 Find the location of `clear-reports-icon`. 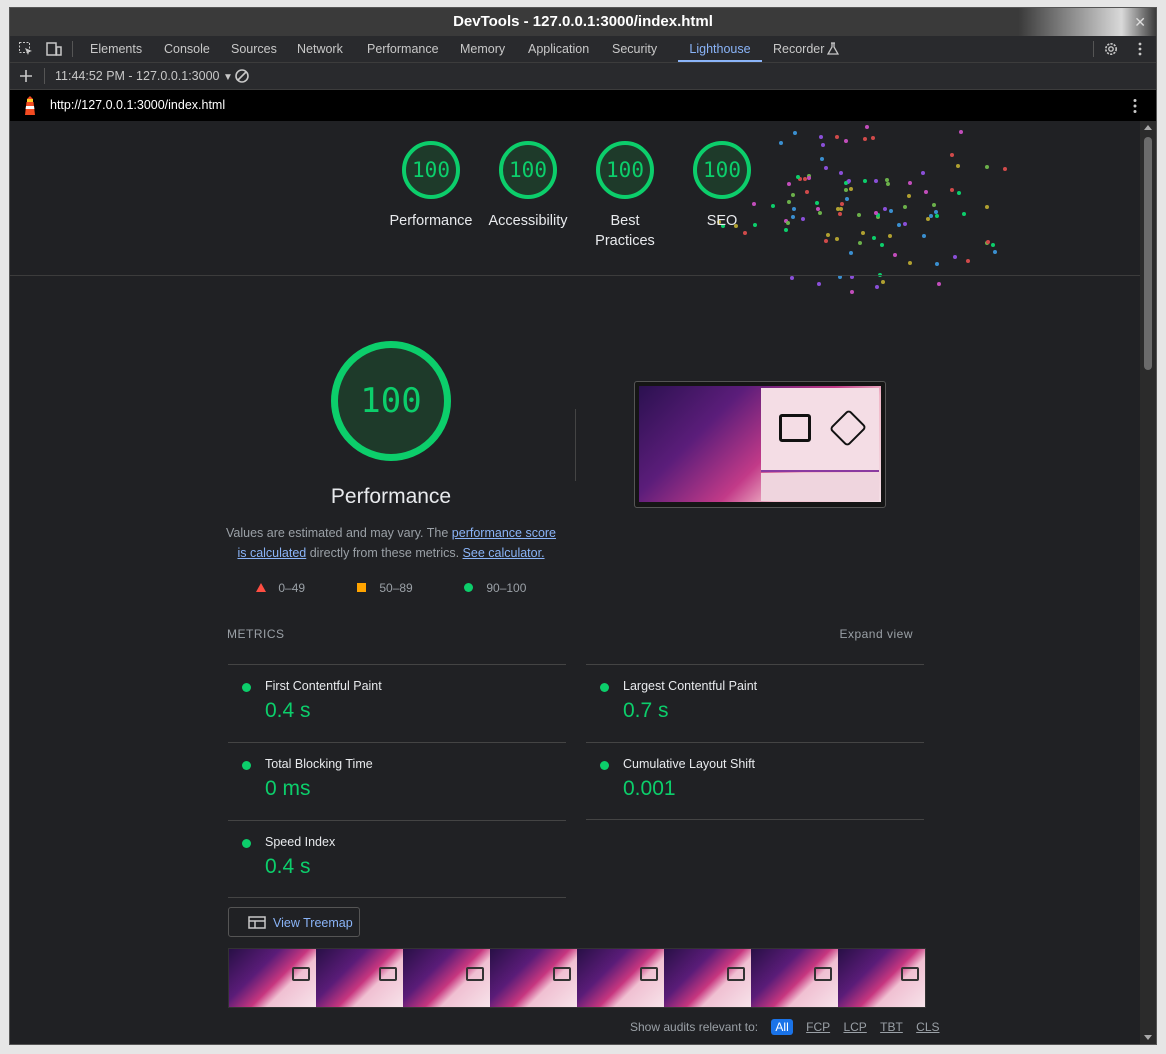

clear-reports-icon is located at coordinates (242, 76).